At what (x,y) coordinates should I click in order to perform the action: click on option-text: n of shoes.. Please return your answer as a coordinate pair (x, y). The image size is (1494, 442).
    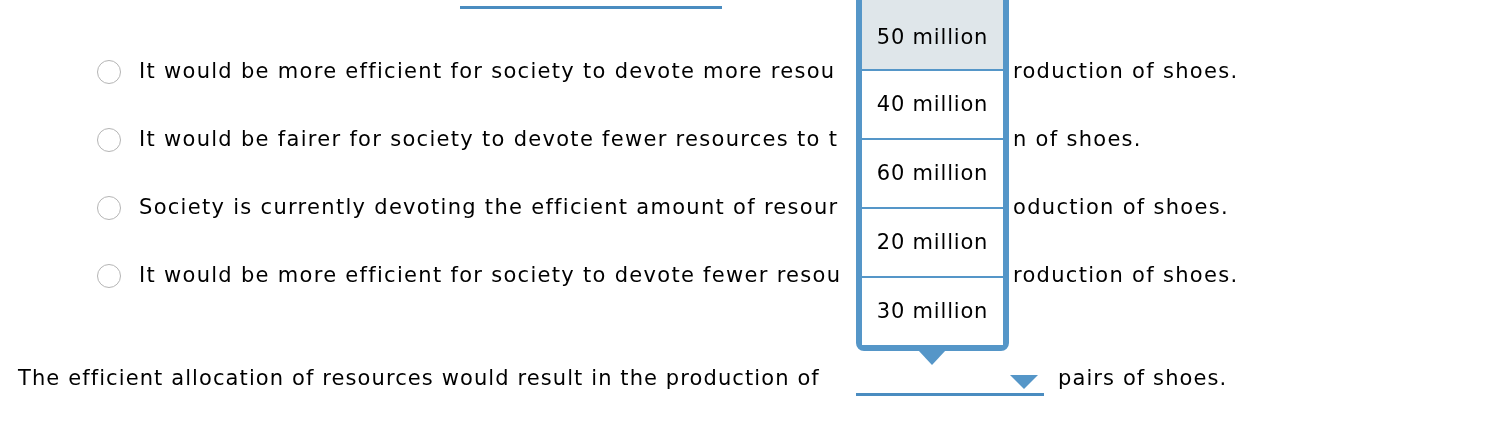
    Looking at the image, I should click on (1077, 140).